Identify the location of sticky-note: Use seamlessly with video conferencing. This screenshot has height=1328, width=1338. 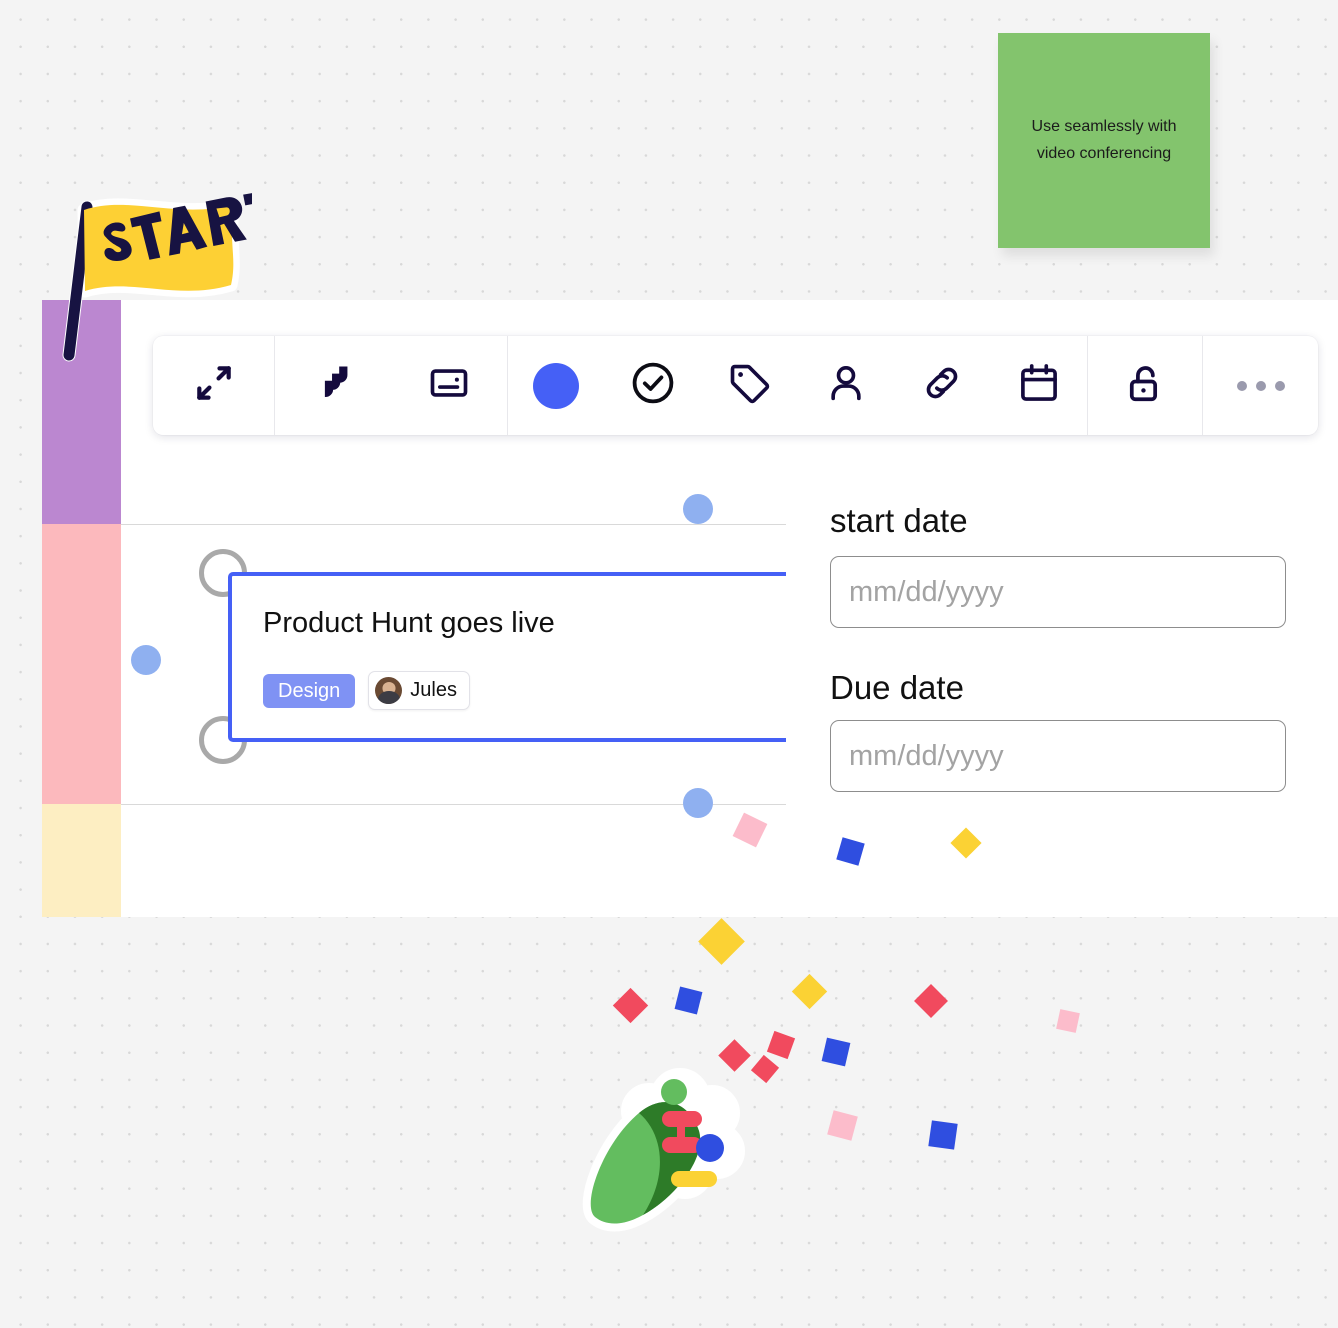
(1104, 140).